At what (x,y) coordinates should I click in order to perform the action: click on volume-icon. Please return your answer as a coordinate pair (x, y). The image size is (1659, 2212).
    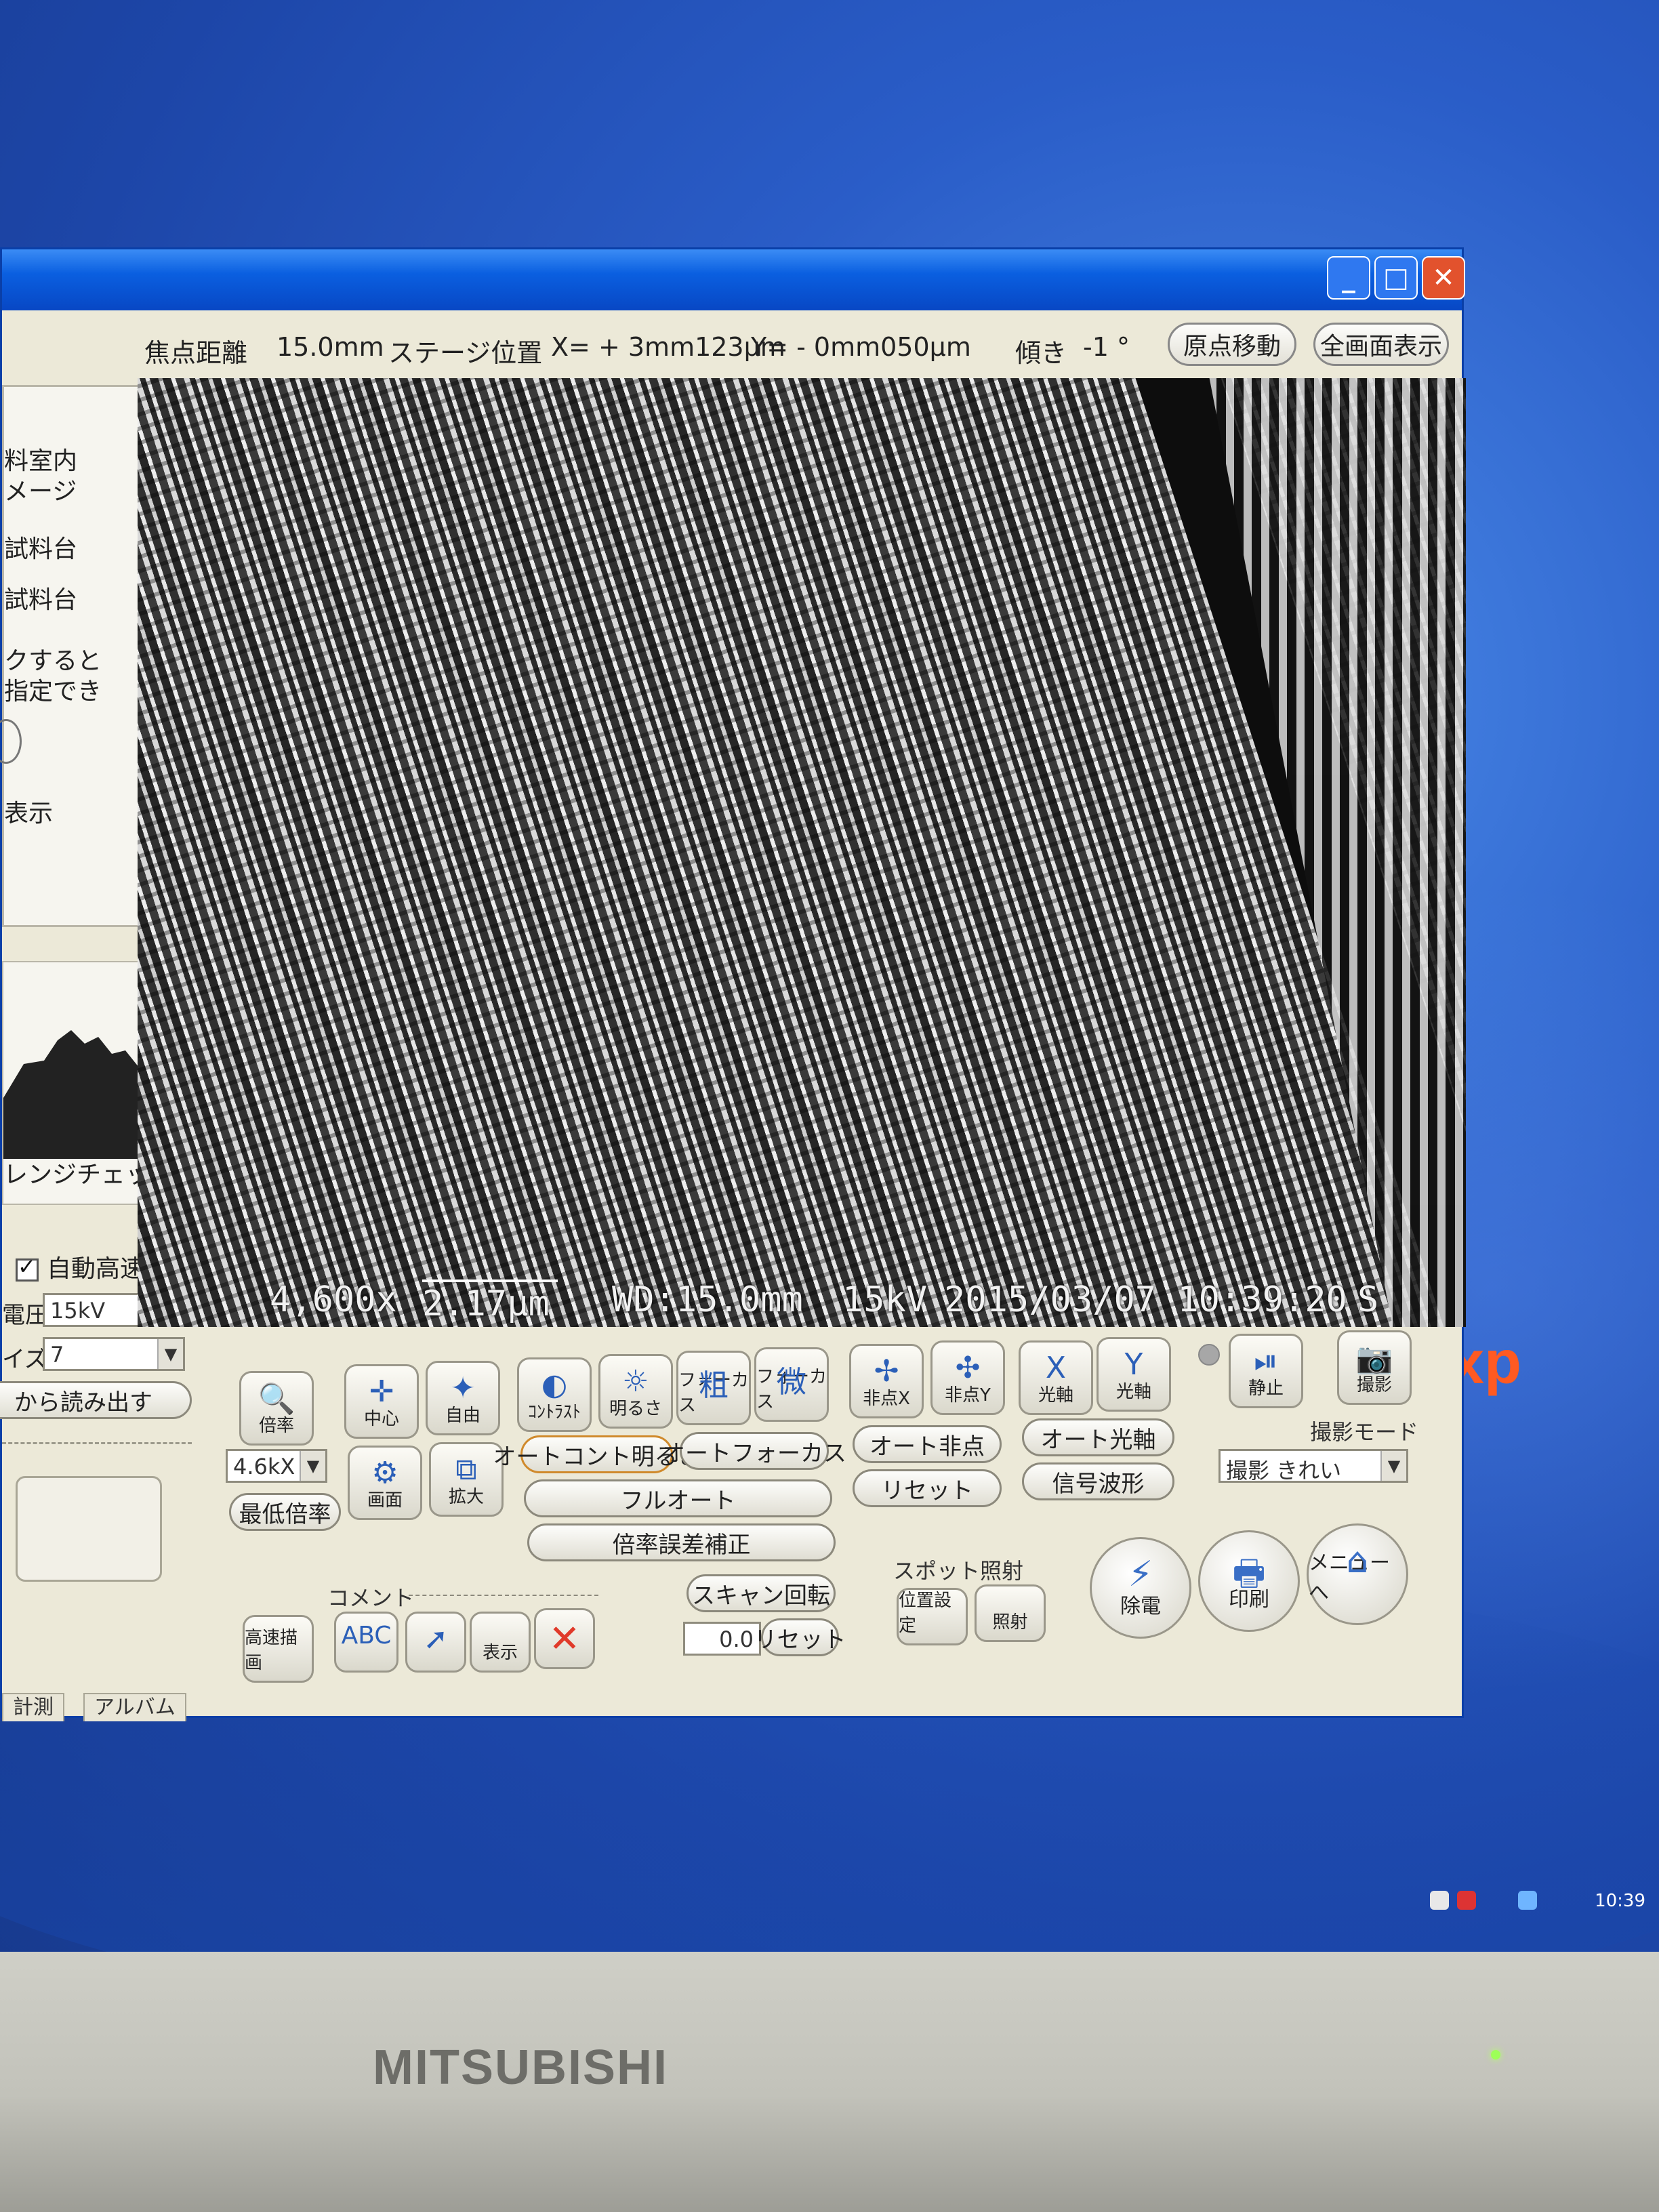
    Looking at the image, I should click on (1528, 1900).